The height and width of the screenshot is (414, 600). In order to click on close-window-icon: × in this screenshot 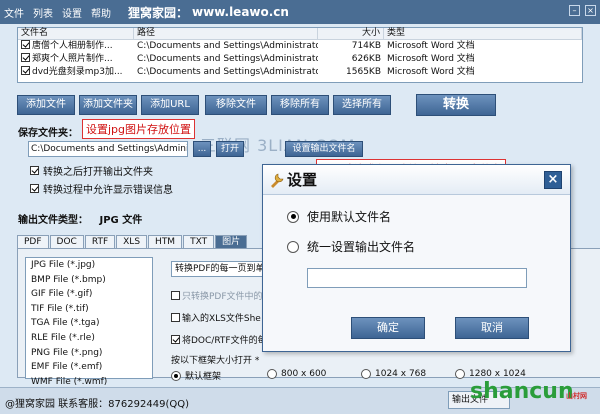, I will do `click(590, 10)`.